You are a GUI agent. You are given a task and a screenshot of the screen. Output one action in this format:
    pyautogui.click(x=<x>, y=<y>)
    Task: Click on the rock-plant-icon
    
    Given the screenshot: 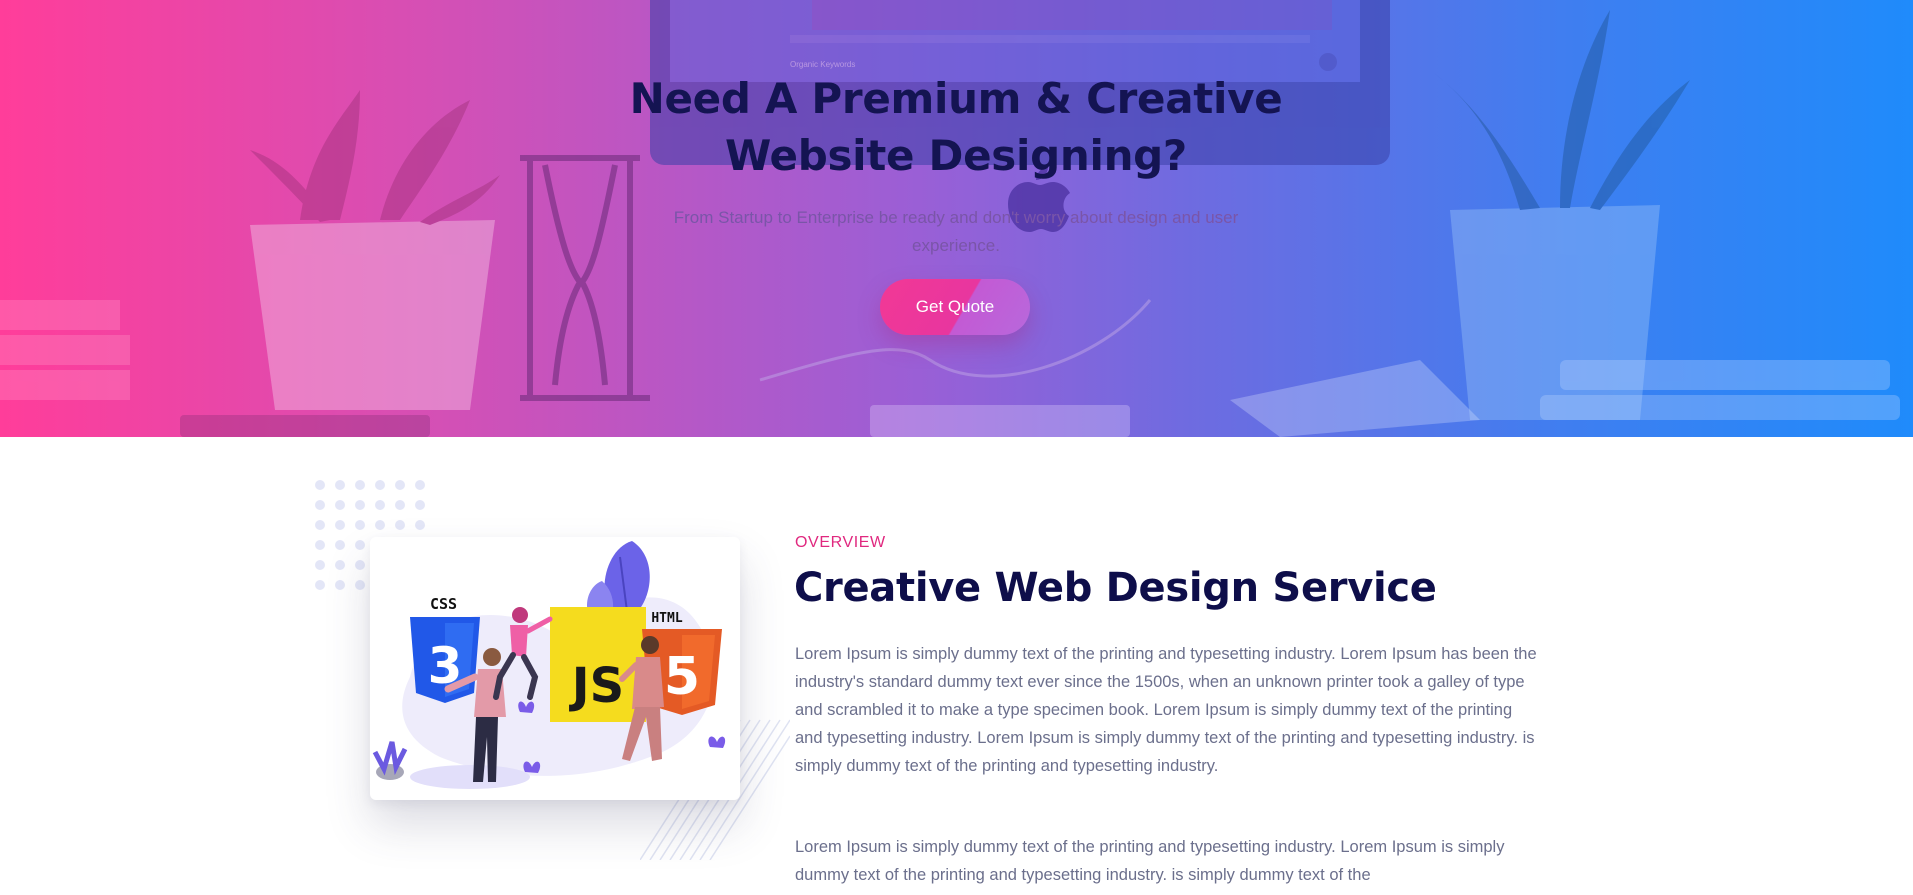 What is the action you would take?
    pyautogui.click(x=390, y=760)
    